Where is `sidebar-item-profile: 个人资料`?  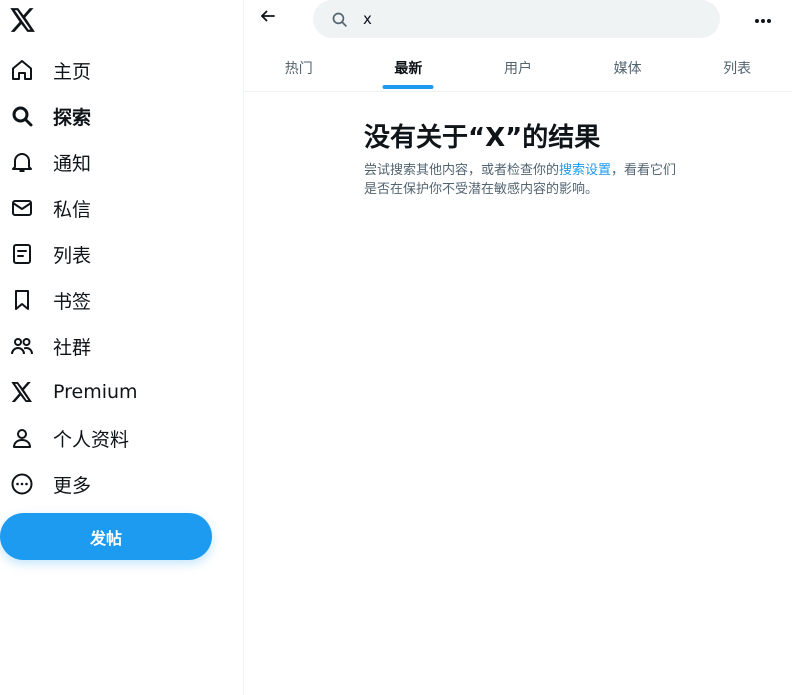 sidebar-item-profile: 个人资料 is located at coordinates (64, 438).